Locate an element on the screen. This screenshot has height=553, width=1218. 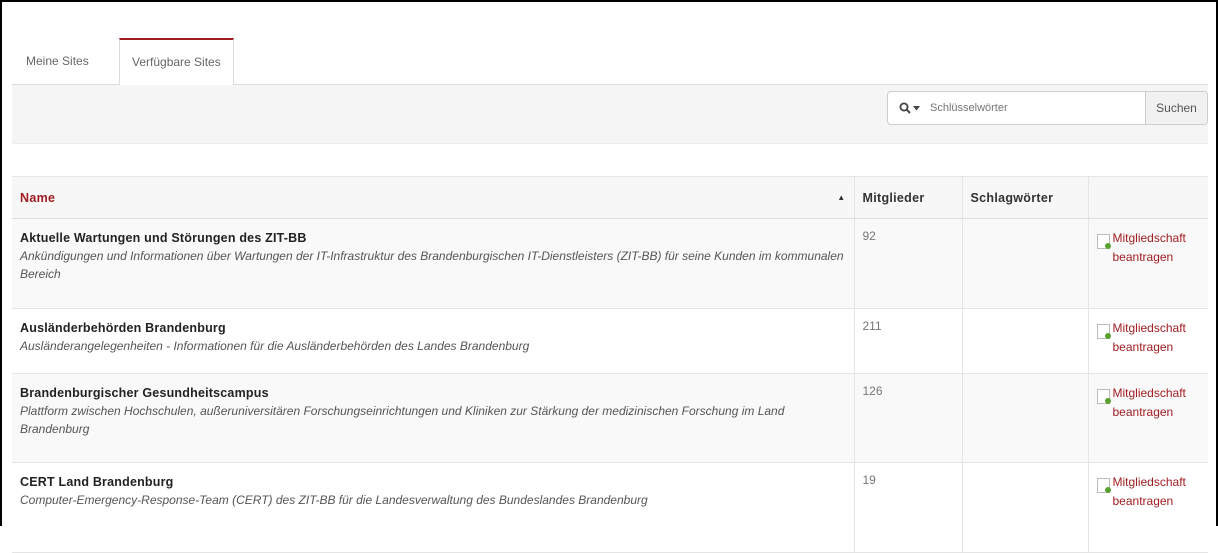
header-name-label: Name is located at coordinates (38, 197).